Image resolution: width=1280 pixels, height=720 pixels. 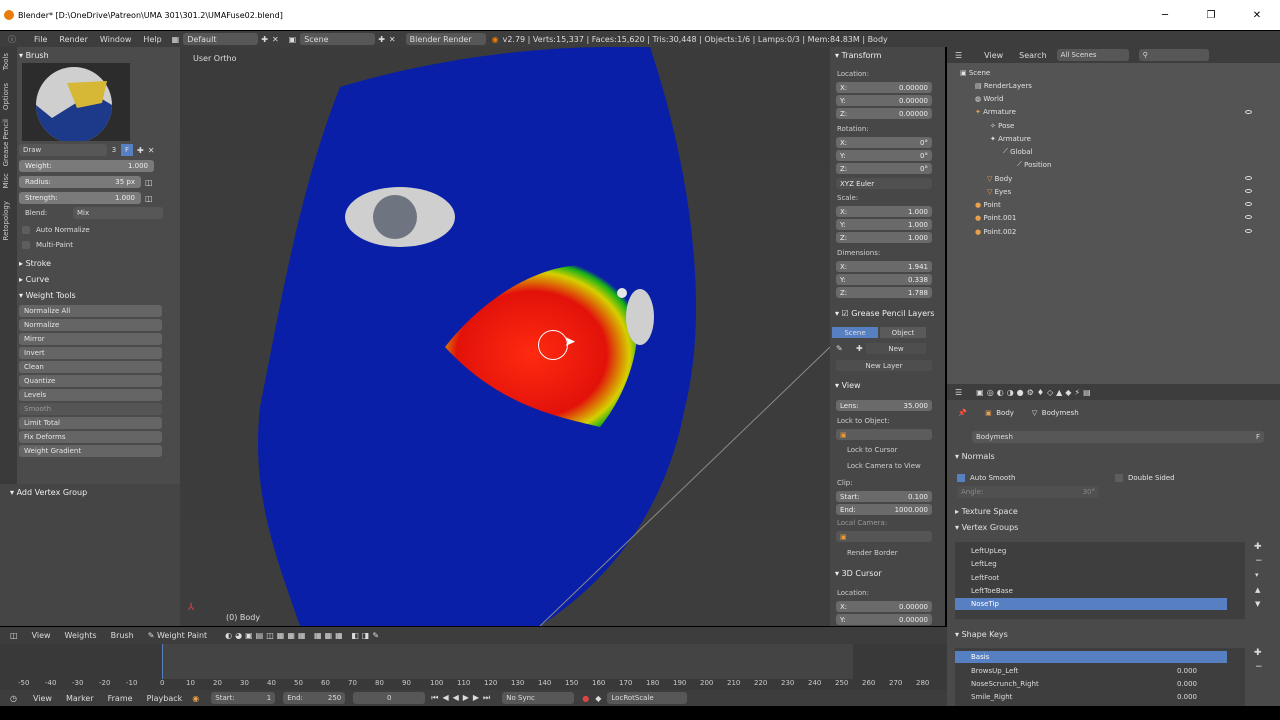 I want to click on menu-brush: Brush, so click(x=122, y=635).